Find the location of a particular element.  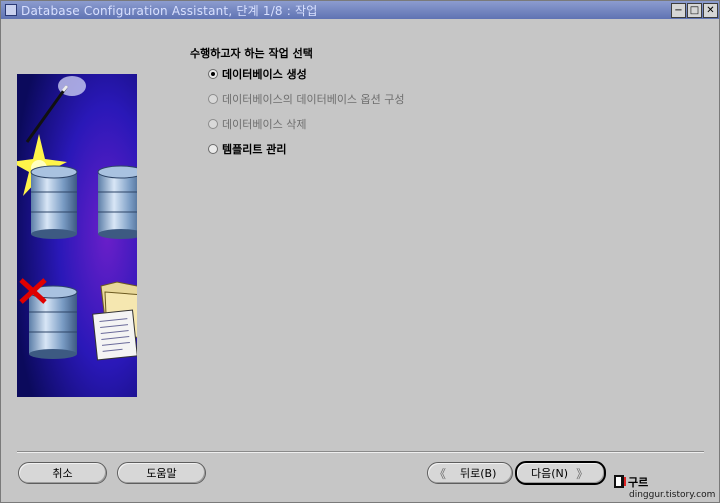

minimize-button: − is located at coordinates (678, 10).